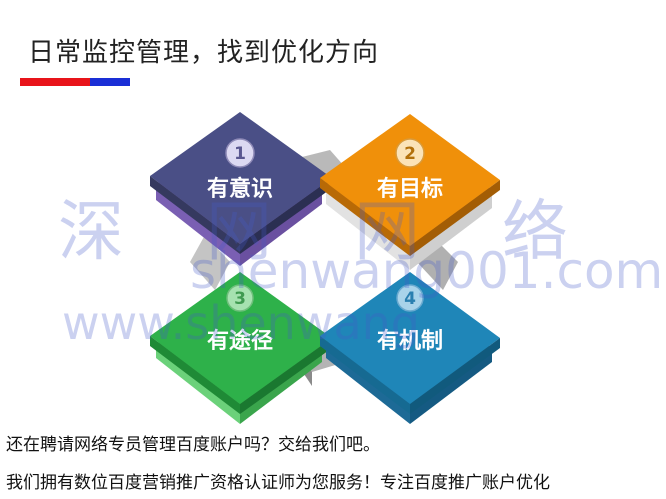 This screenshot has width=666, height=499. Describe the element at coordinates (241, 323) in the screenshot. I see `watermark-url: www.shenwang` at that location.